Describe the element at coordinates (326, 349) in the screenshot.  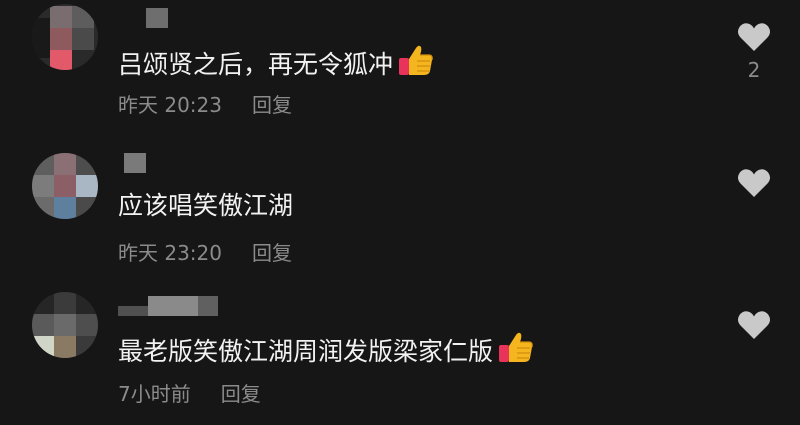
I see `comment-text: 最老版笑傲江湖周润发版梁家仁版` at that location.